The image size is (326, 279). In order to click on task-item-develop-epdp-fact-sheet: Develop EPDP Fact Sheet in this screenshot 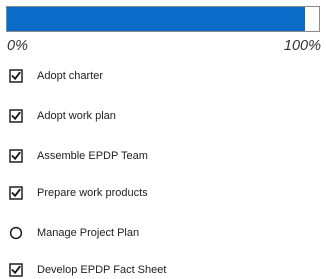, I will do `click(87, 270)`.